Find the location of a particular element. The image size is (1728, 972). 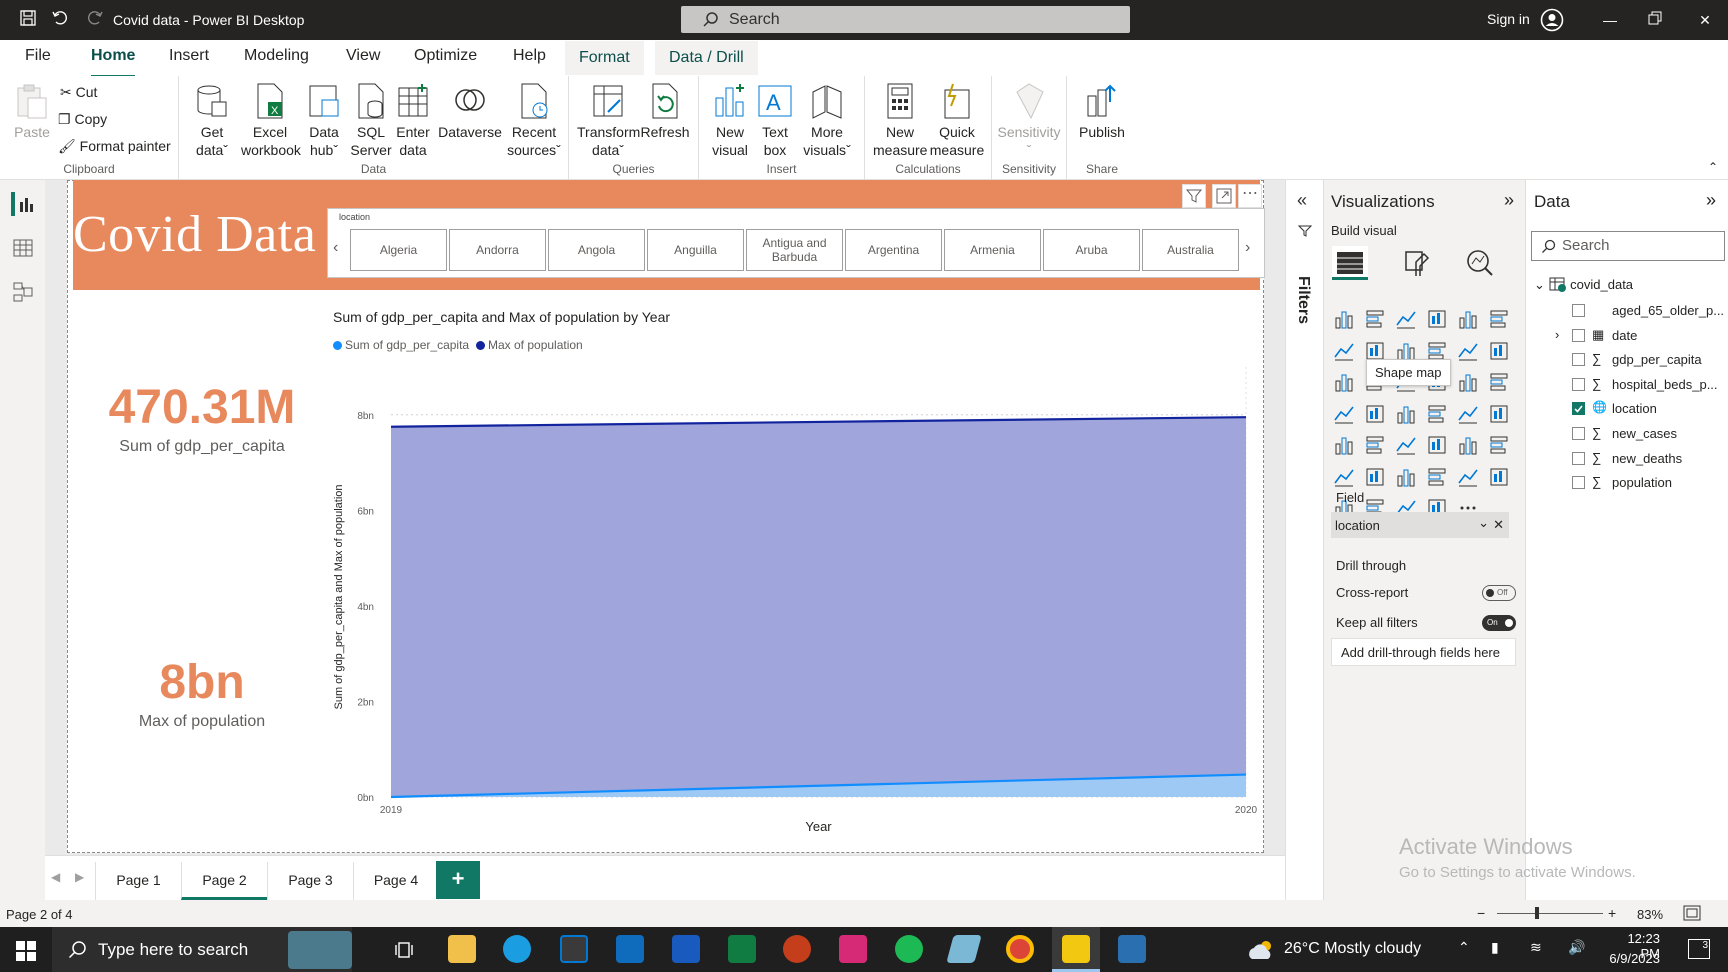

save-icon is located at coordinates (28, 20).